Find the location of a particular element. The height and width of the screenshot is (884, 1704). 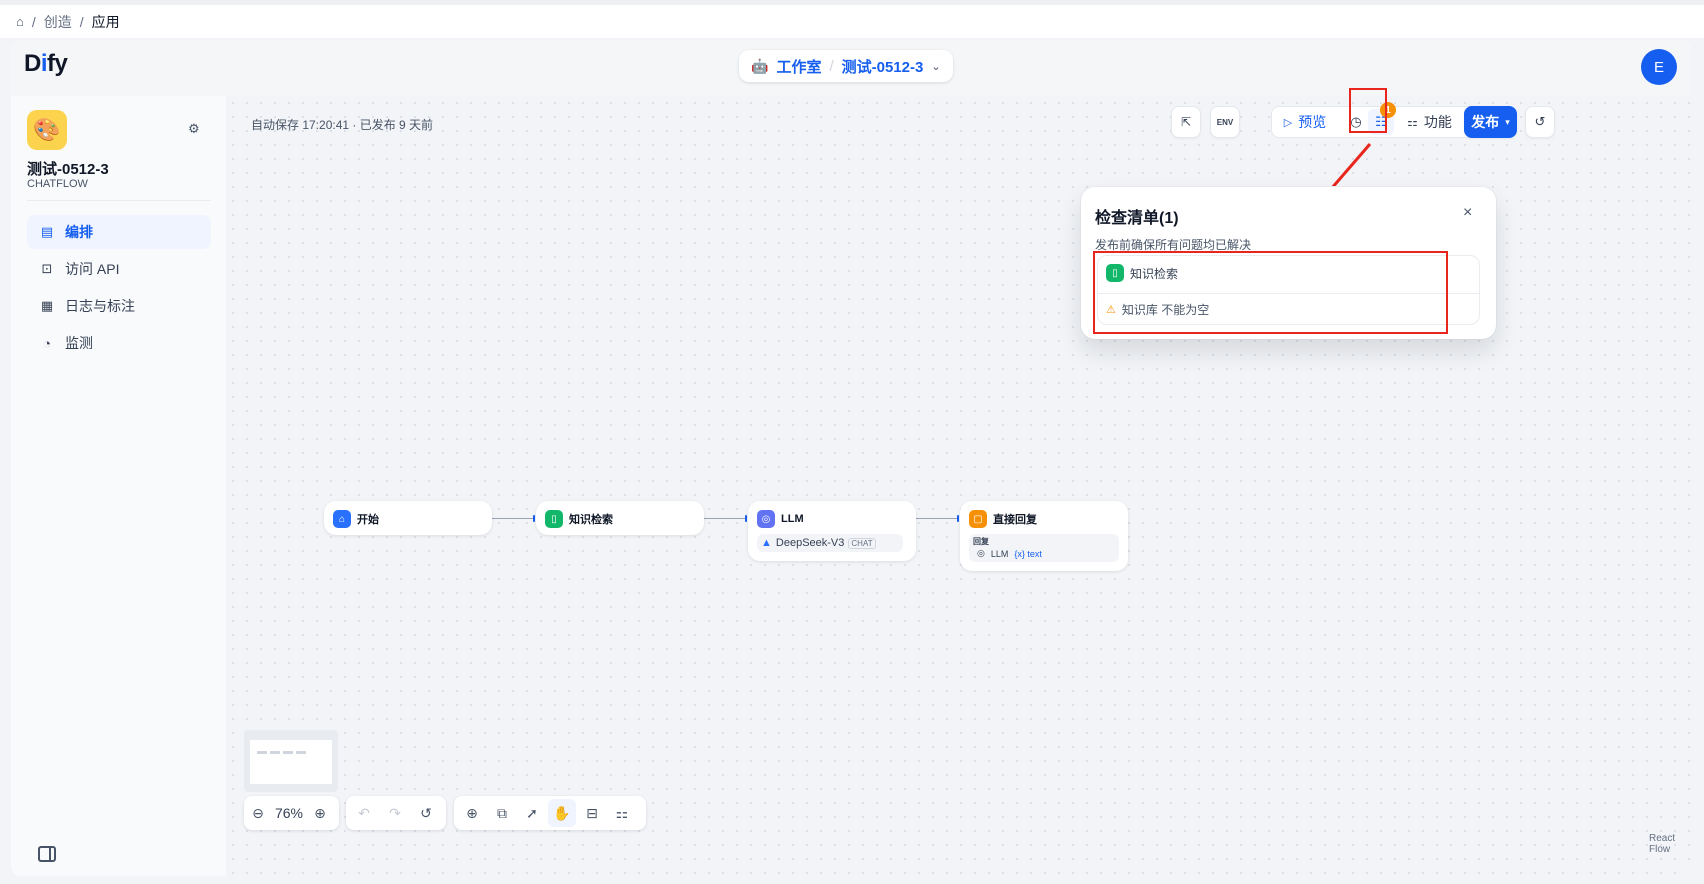

version-history-button: ↺ is located at coordinates (1540, 122).